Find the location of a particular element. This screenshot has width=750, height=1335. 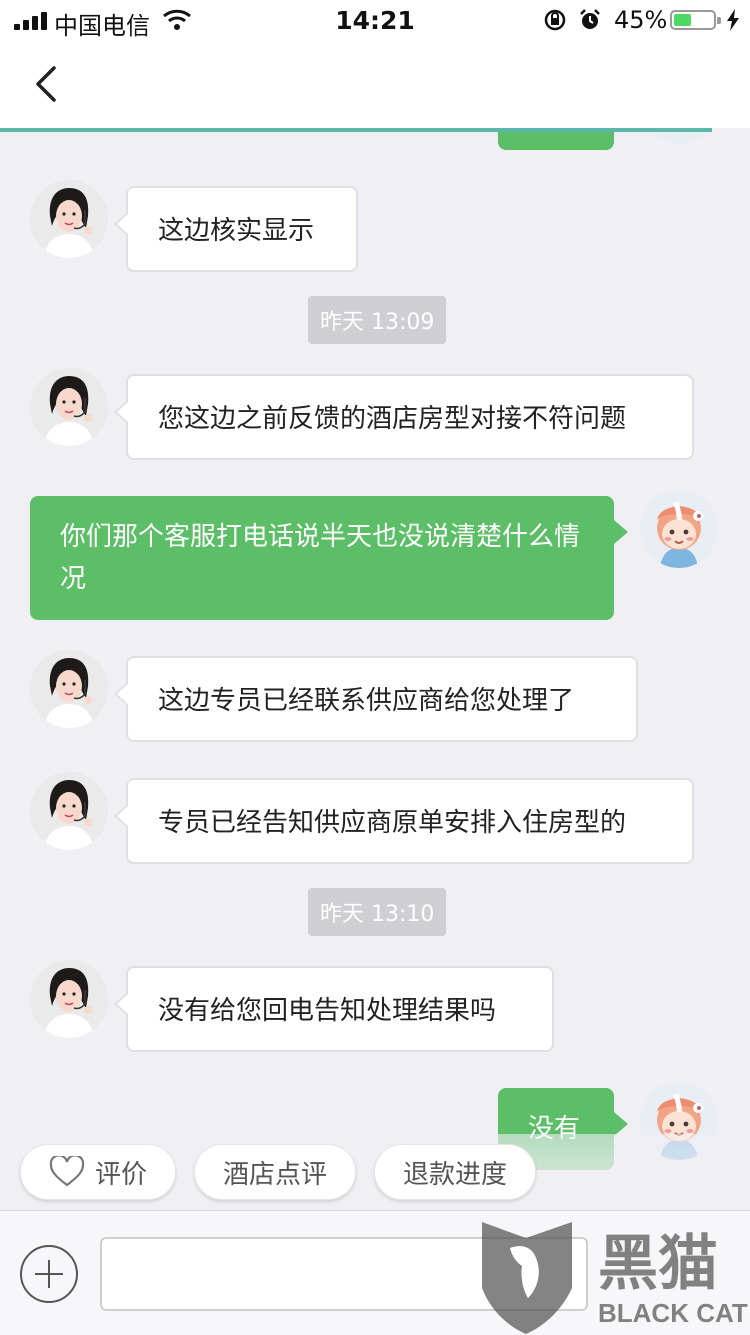

chevron-left-icon is located at coordinates (45, 84).